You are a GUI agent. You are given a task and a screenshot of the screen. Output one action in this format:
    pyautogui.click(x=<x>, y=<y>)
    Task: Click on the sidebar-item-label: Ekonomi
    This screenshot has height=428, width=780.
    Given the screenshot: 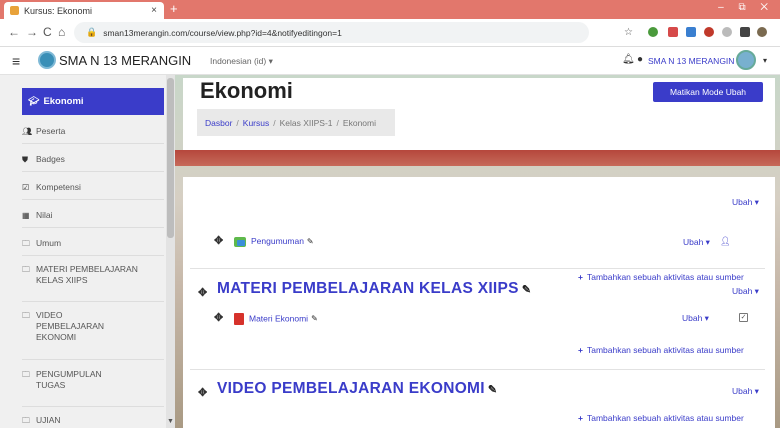 What is the action you would take?
    pyautogui.click(x=63, y=101)
    